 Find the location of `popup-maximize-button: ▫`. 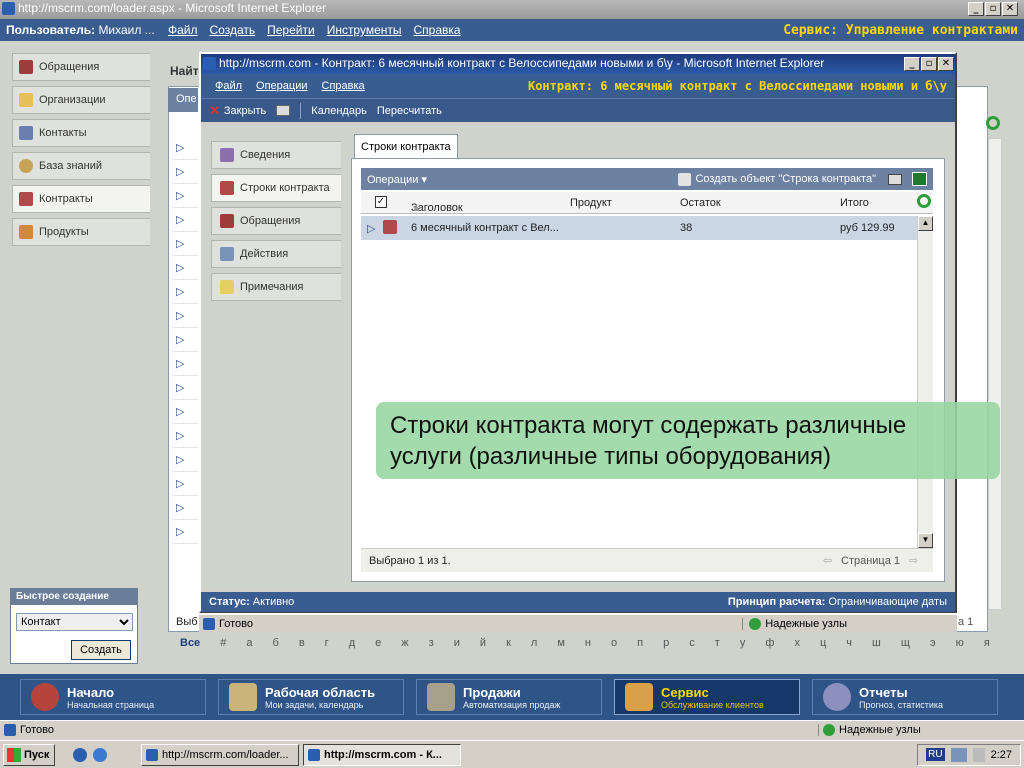

popup-maximize-button: ▫ is located at coordinates (929, 64).